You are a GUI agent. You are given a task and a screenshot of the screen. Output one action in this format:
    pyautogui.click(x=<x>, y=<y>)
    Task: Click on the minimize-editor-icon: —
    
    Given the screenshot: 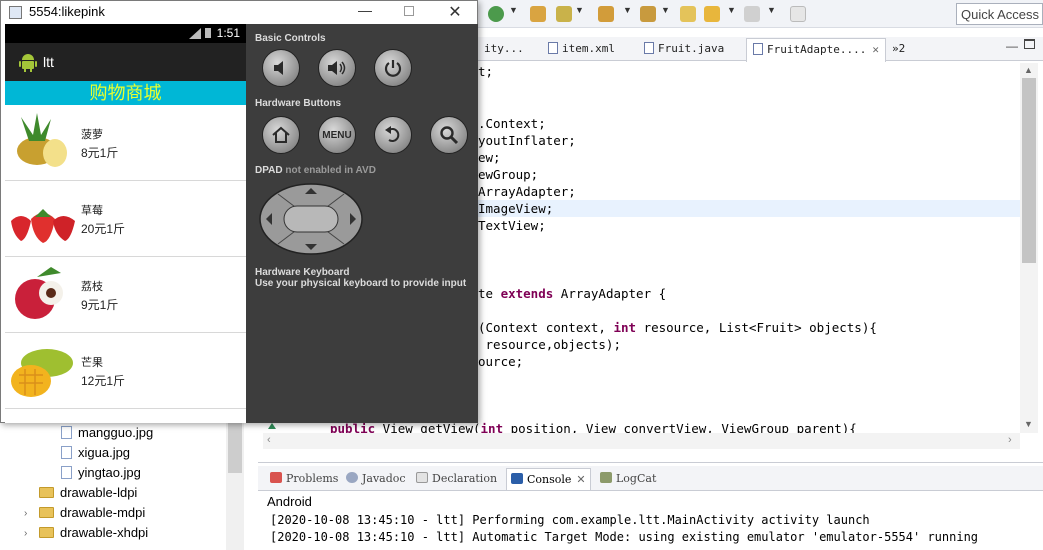 What is the action you would take?
    pyautogui.click(x=1012, y=46)
    